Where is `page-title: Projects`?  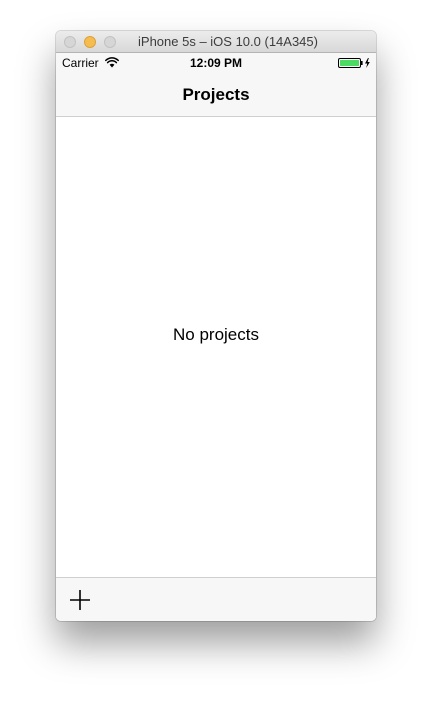 page-title: Projects is located at coordinates (216, 94).